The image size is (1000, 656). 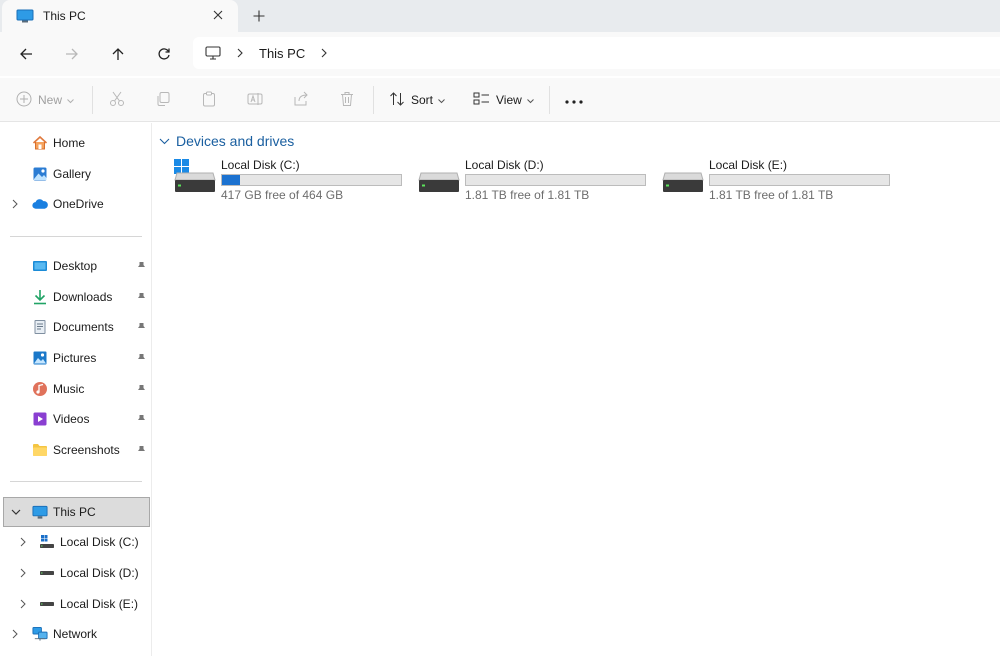 I want to click on forward-button, so click(x=72, y=54).